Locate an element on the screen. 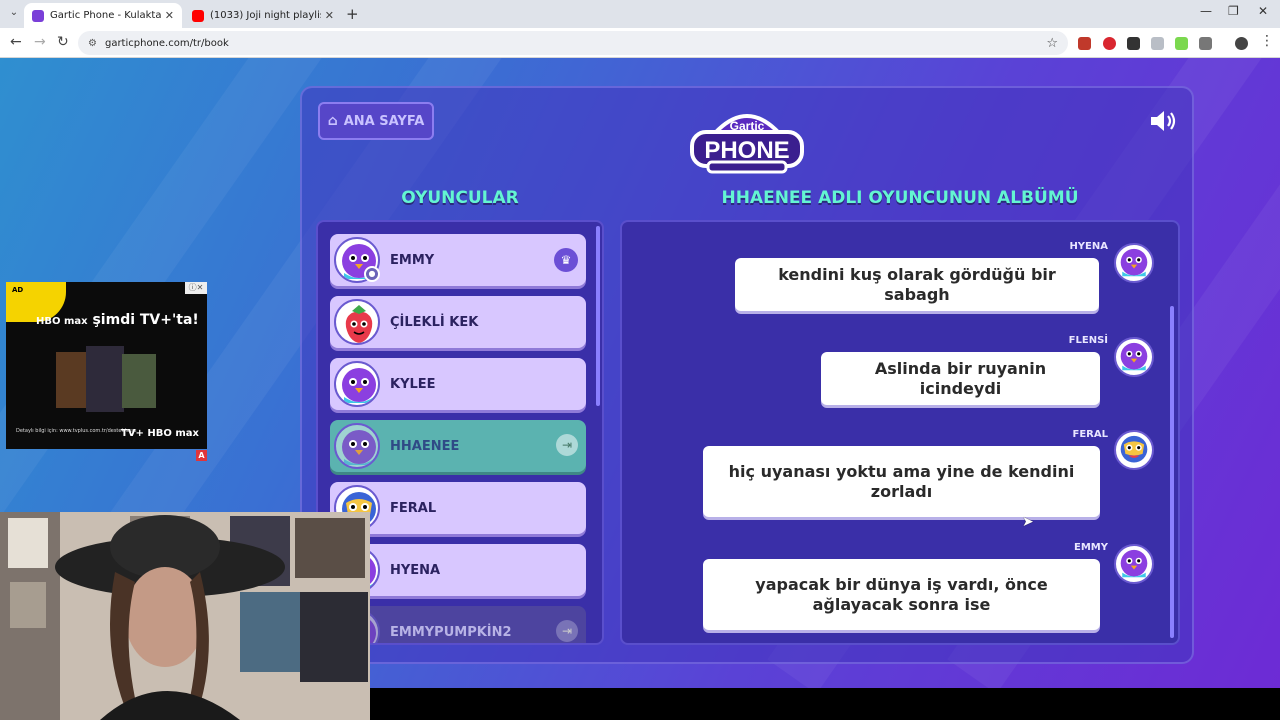  restore-icon: ❐ is located at coordinates (1233, 11).